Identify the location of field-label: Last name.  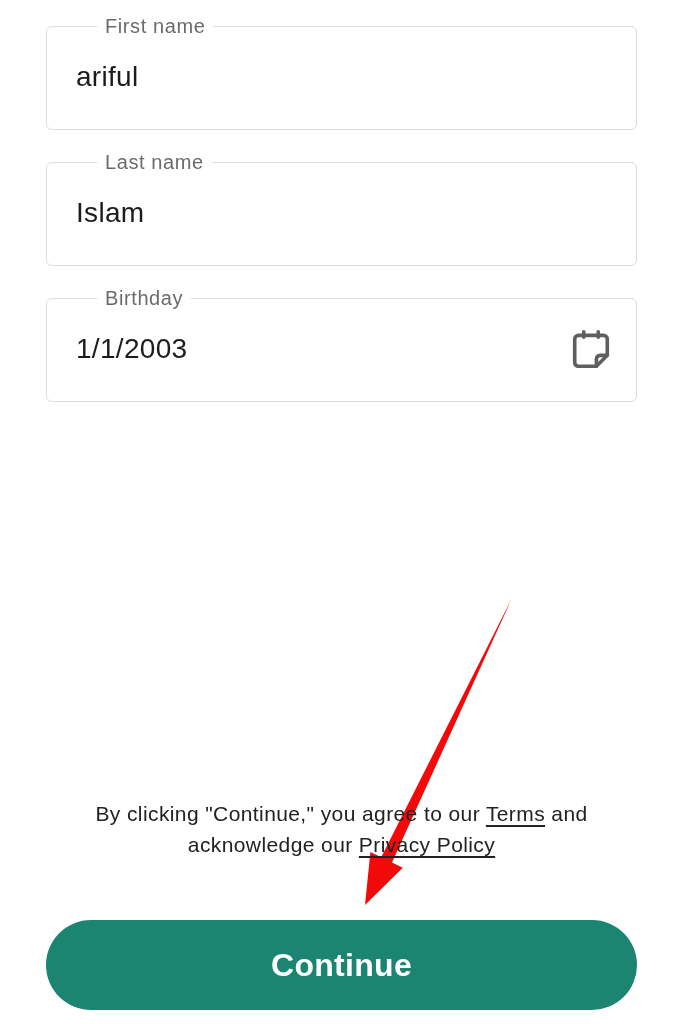
(154, 162).